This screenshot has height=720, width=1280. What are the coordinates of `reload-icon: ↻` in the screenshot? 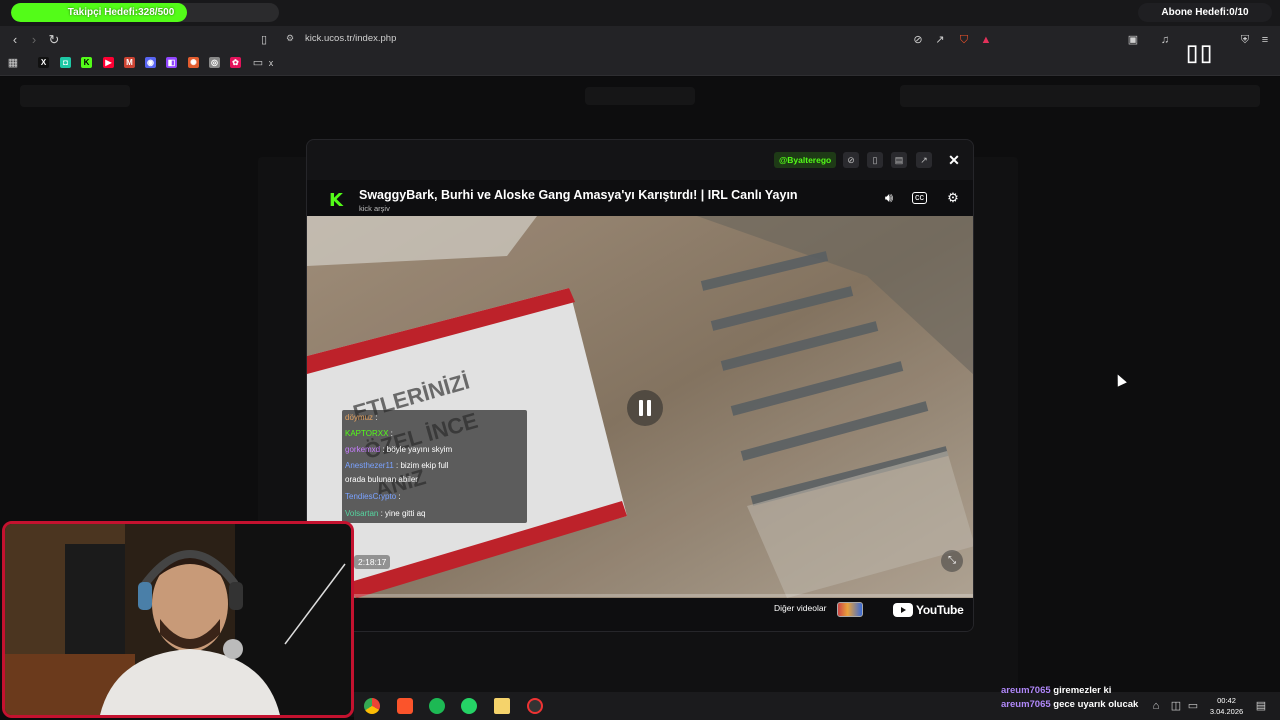 It's located at (54, 40).